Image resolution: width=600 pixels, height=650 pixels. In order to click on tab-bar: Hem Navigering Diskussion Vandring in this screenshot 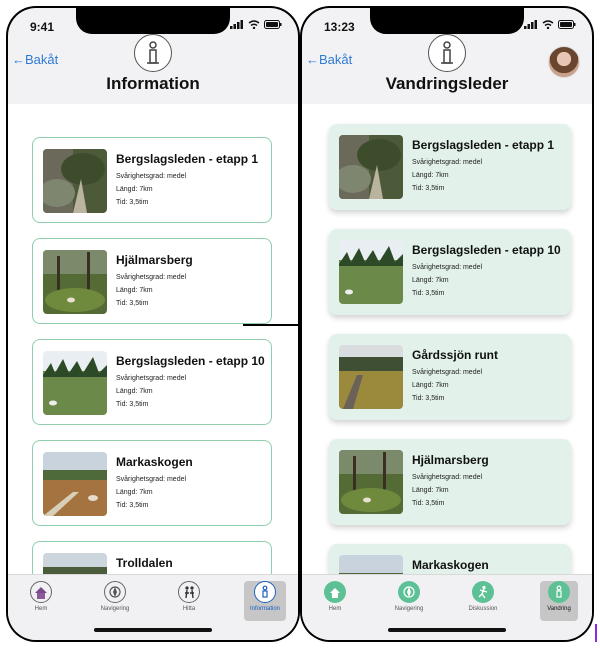, I will do `click(447, 607)`.